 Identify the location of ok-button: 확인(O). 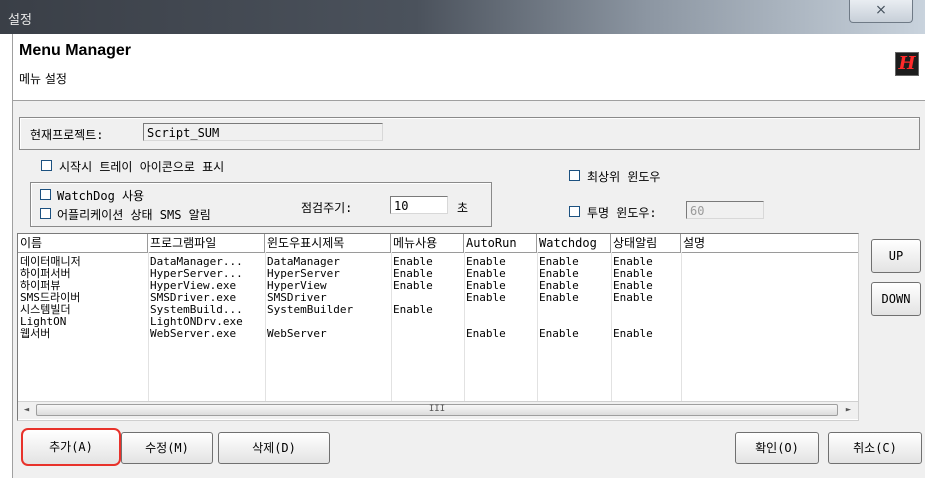
(777, 448).